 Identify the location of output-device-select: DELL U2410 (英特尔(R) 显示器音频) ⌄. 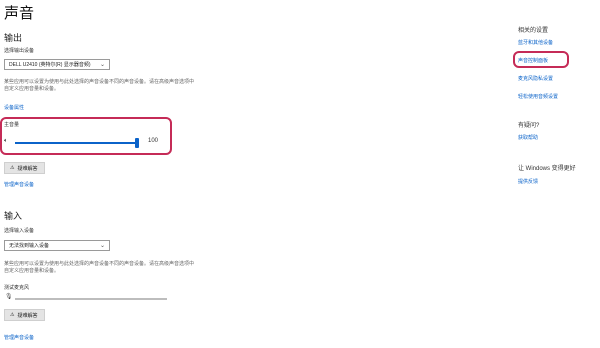
(57, 64).